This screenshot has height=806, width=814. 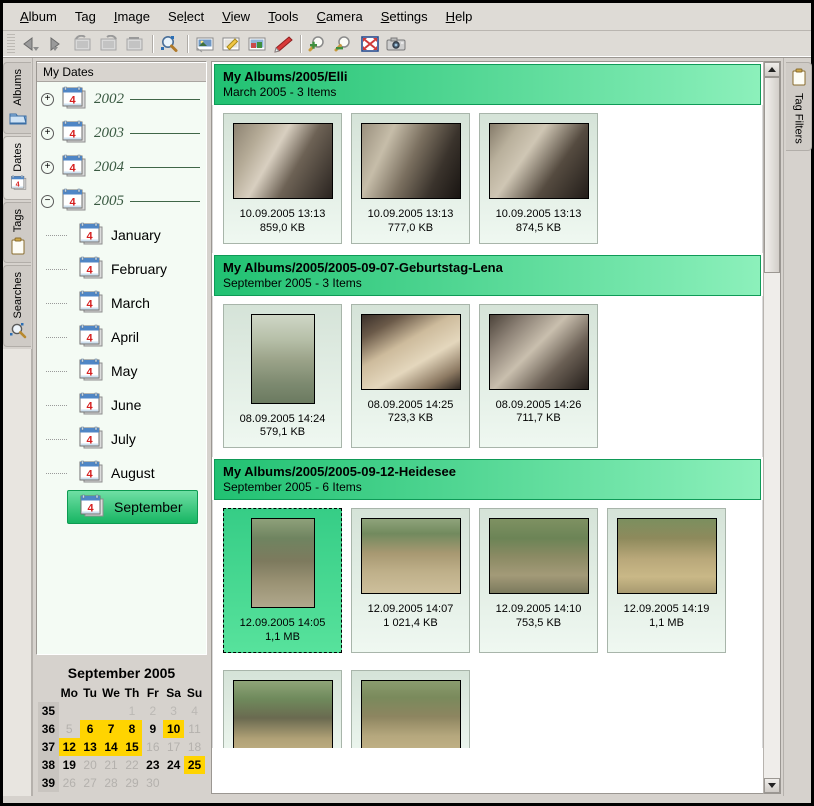 What do you see at coordinates (85, 16) in the screenshot?
I see `menu-tag: Tag` at bounding box center [85, 16].